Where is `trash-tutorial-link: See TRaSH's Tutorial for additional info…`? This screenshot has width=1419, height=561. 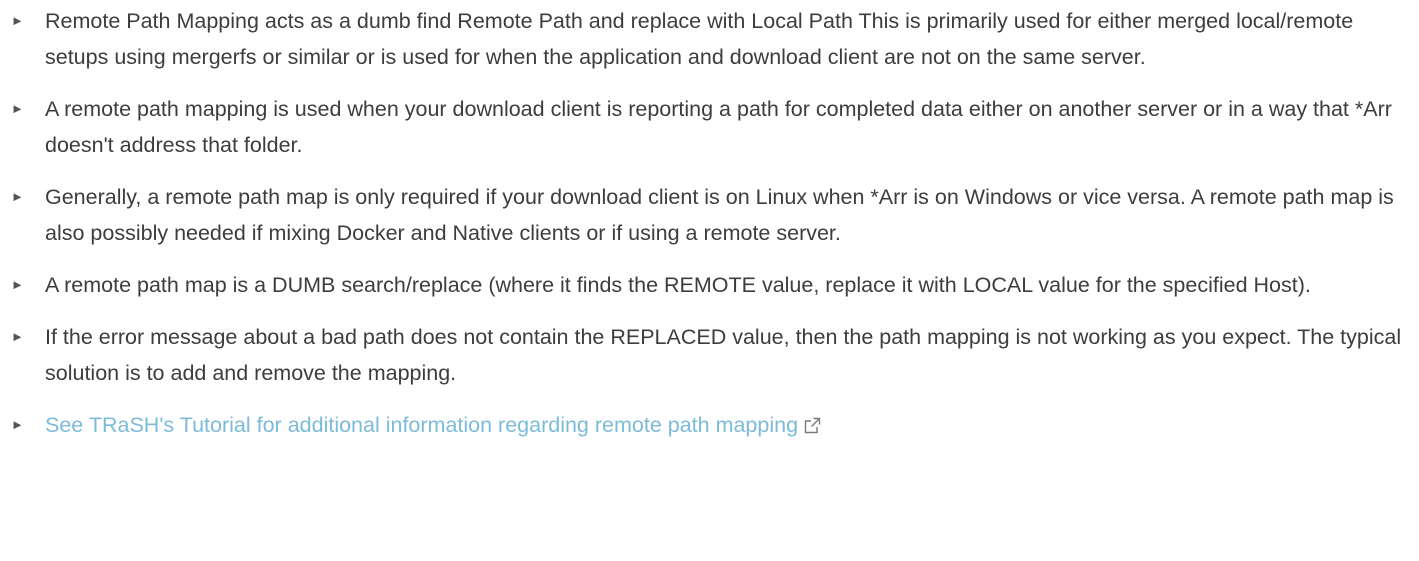
trash-tutorial-link: See TRaSH's Tutorial for additional info… is located at coordinates (433, 425).